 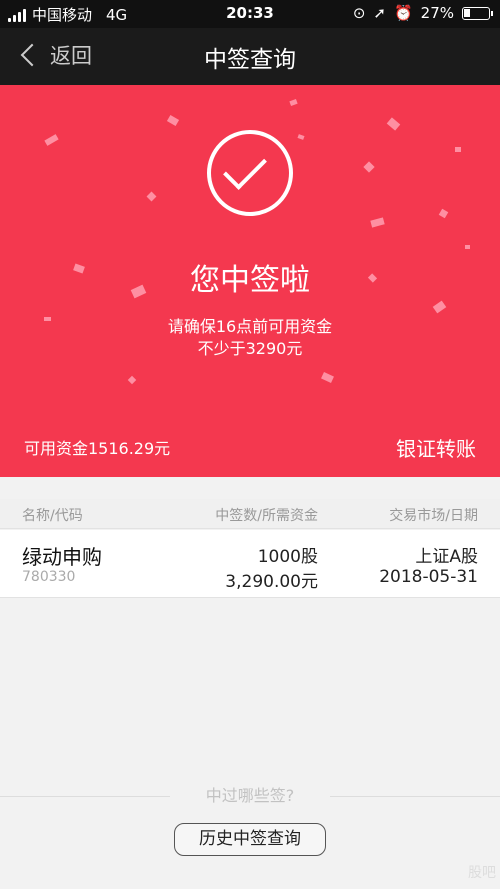 I want to click on status-right: ⊙ ➚ ⏰ 27%, so click(x=422, y=13).